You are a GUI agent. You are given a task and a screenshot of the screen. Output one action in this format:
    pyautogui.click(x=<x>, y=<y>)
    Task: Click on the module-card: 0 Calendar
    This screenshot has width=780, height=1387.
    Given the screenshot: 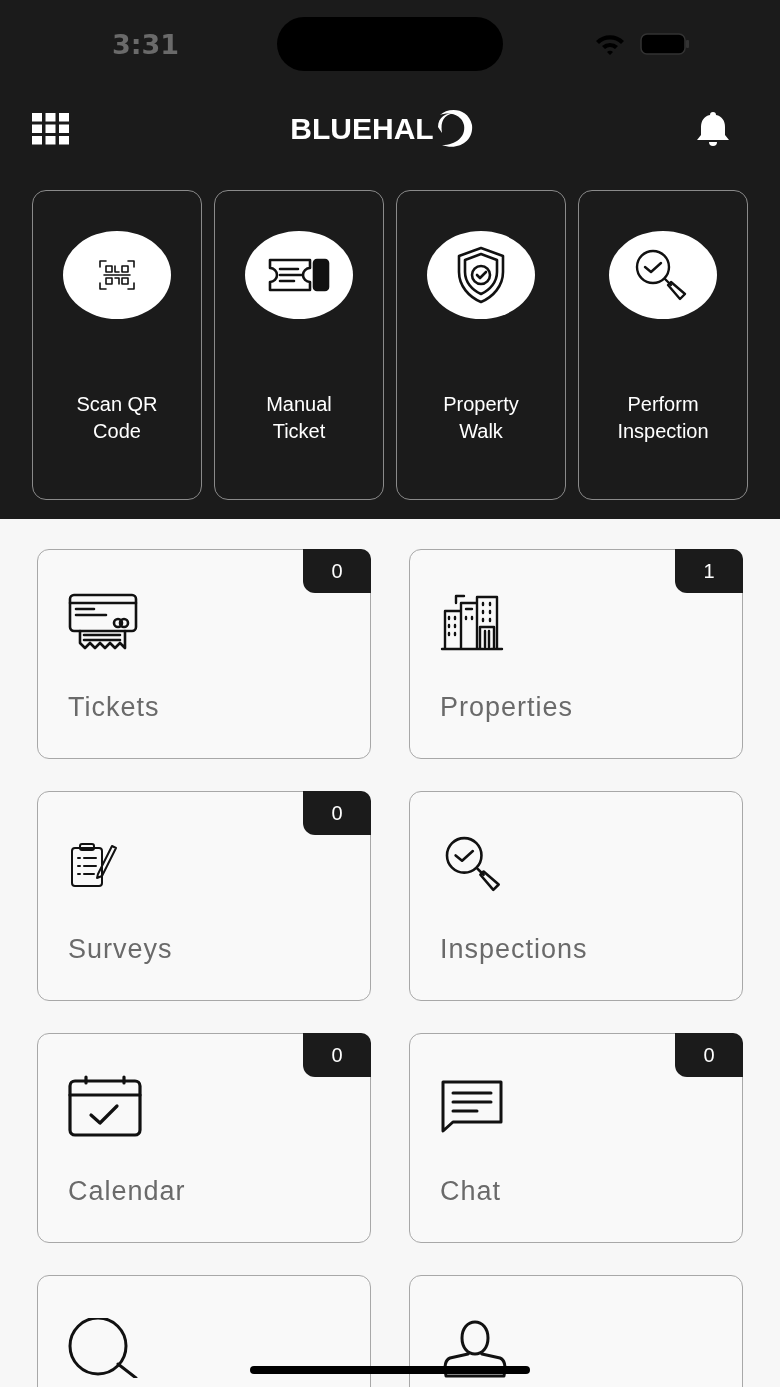 What is the action you would take?
    pyautogui.click(x=204, y=1138)
    